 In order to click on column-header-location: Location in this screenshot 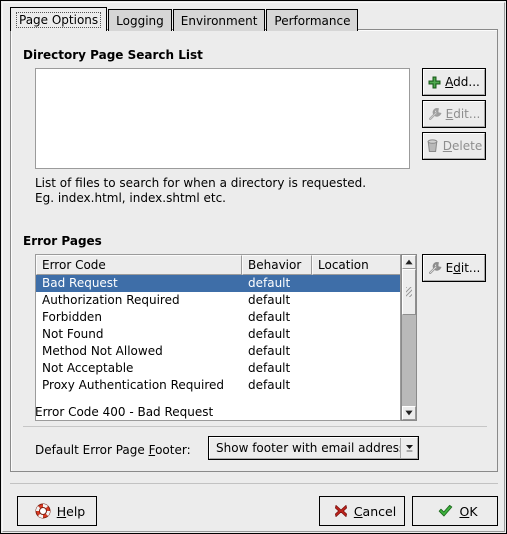, I will do `click(356, 265)`.